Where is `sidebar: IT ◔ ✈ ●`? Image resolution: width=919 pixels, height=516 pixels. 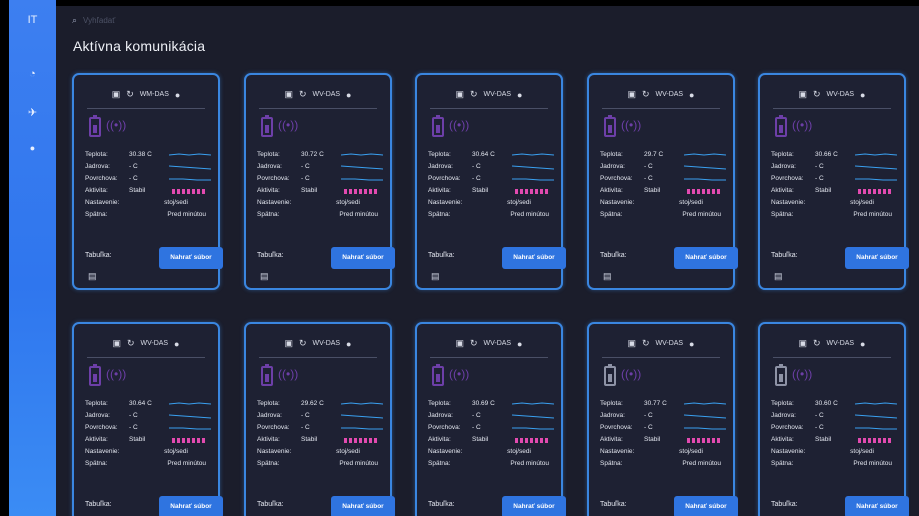 sidebar: IT ◔ ✈ ● is located at coordinates (32, 258).